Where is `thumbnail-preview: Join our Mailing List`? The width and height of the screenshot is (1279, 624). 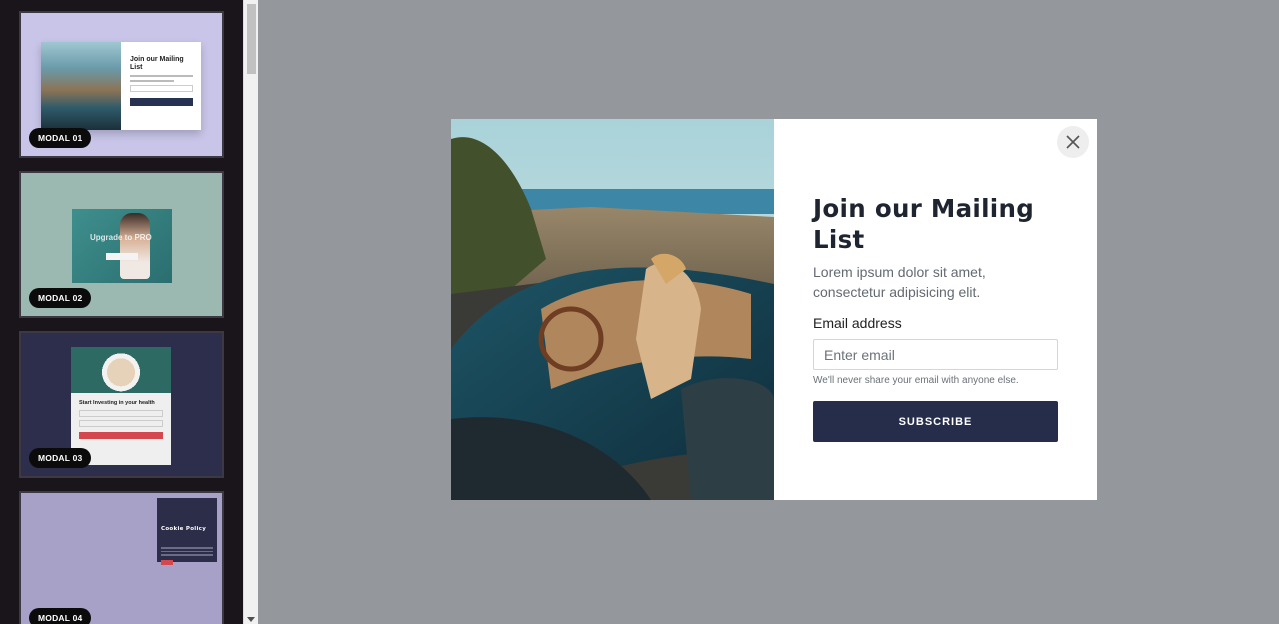 thumbnail-preview: Join our Mailing List is located at coordinates (121, 86).